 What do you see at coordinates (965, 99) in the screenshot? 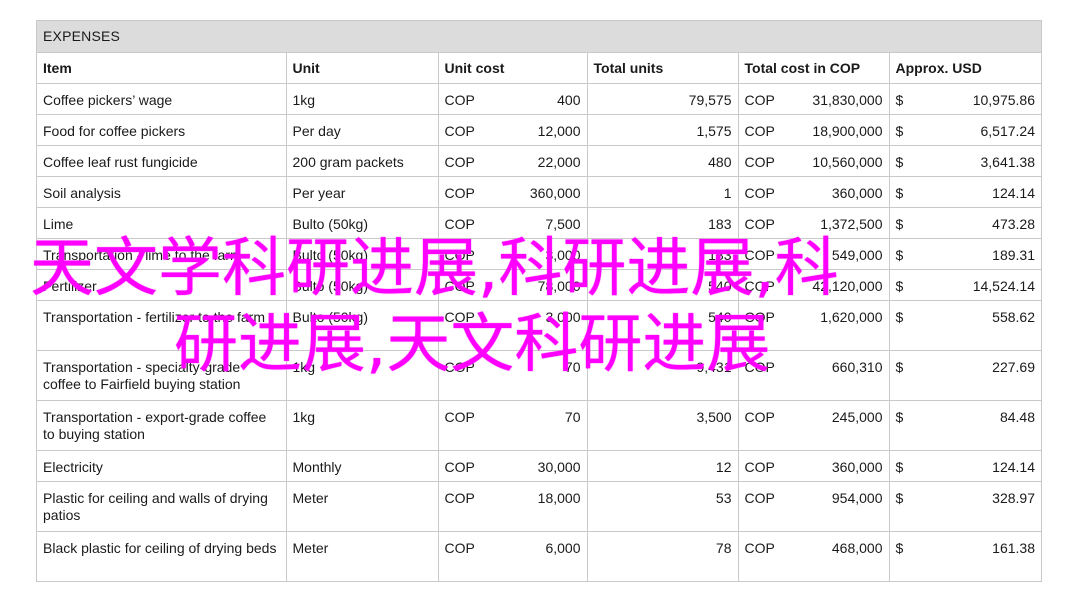
I see `cell-usd: $10,975.86` at bounding box center [965, 99].